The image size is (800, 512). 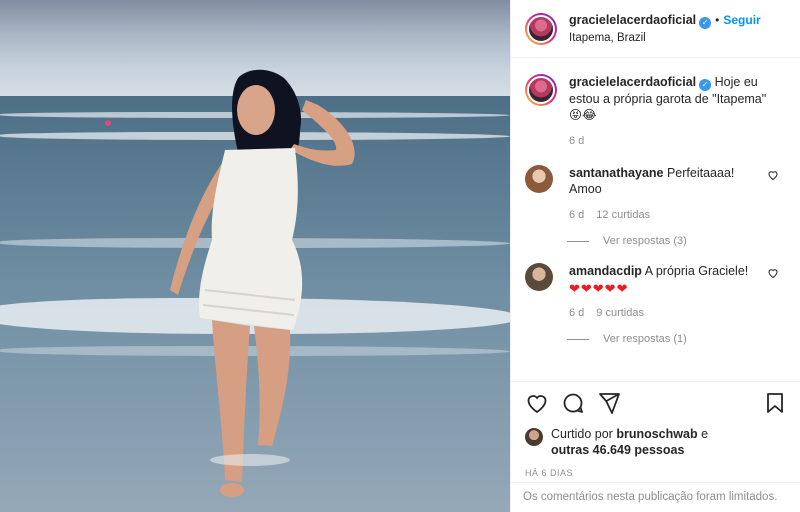 What do you see at coordinates (609, 403) in the screenshot?
I see `share-icon` at bounding box center [609, 403].